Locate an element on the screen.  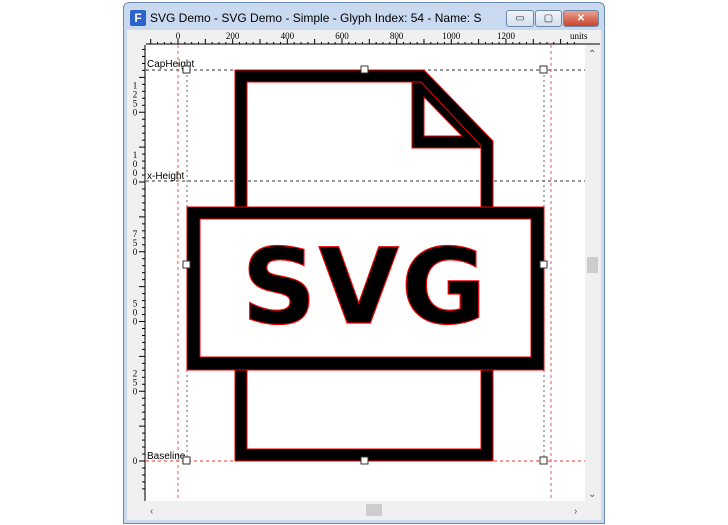
scroll-down-icon: ⌄ is located at coordinates (592, 494).